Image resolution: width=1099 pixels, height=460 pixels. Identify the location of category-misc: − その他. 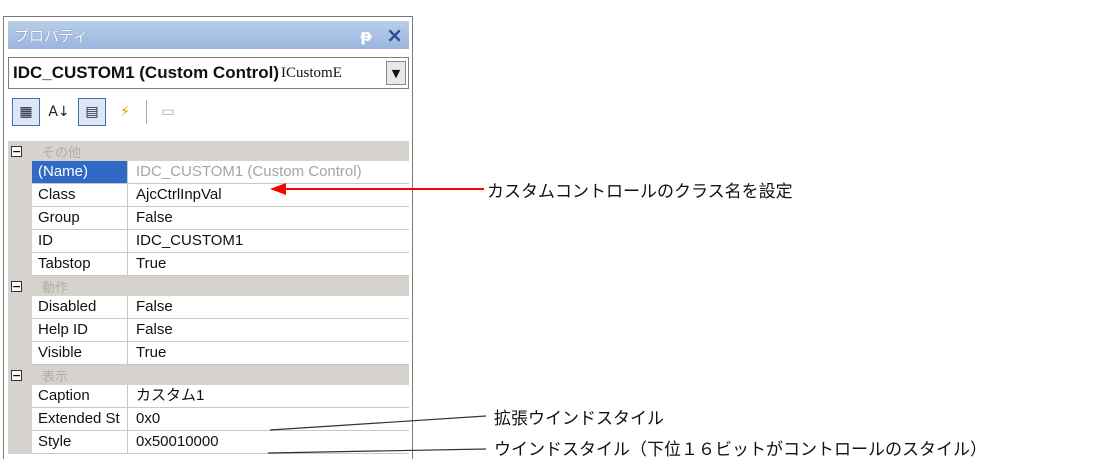
(208, 151).